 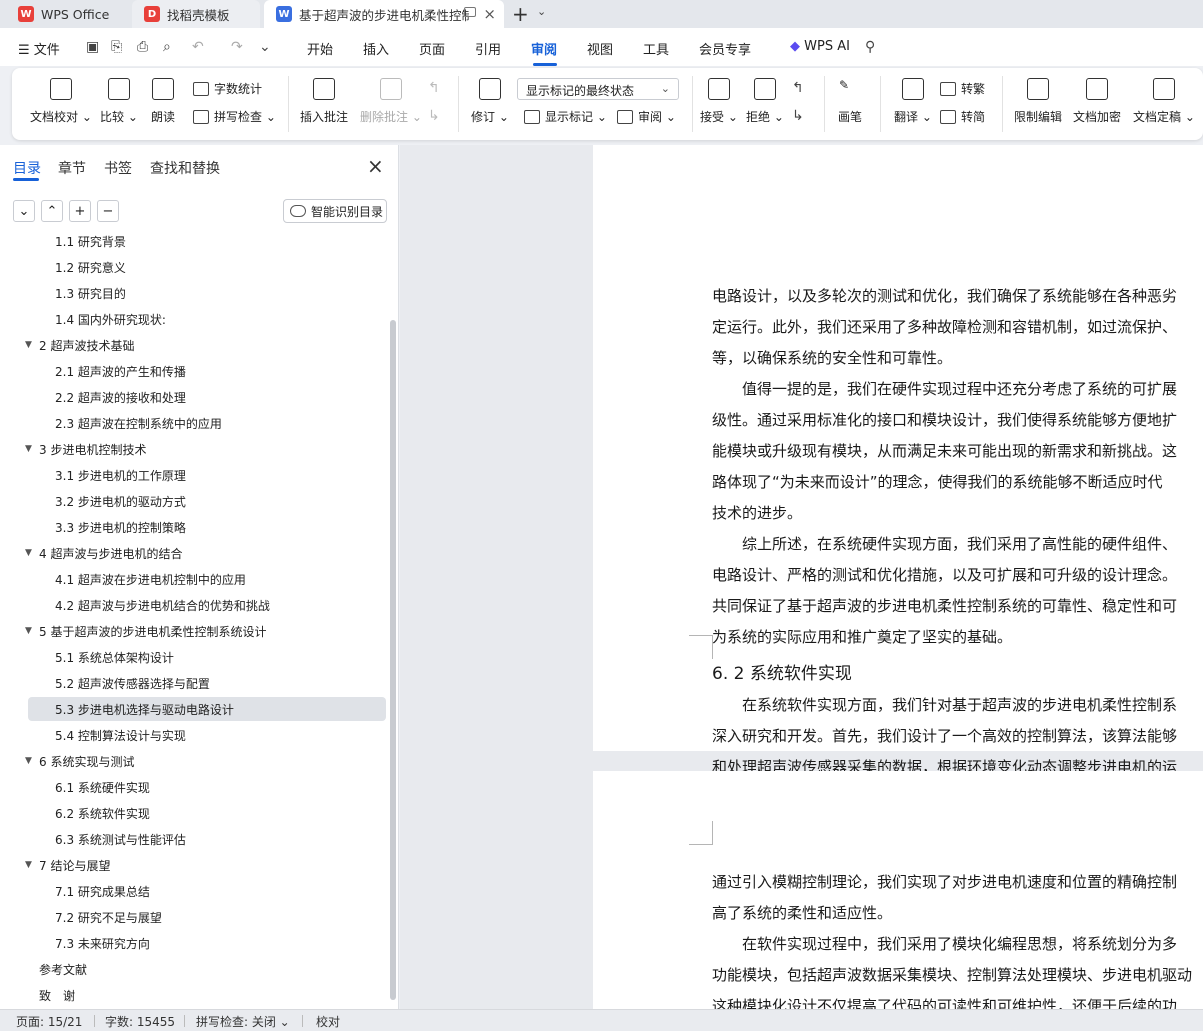 What do you see at coordinates (185, 168) in the screenshot?
I see `tab-find-replace: 查找和替换` at bounding box center [185, 168].